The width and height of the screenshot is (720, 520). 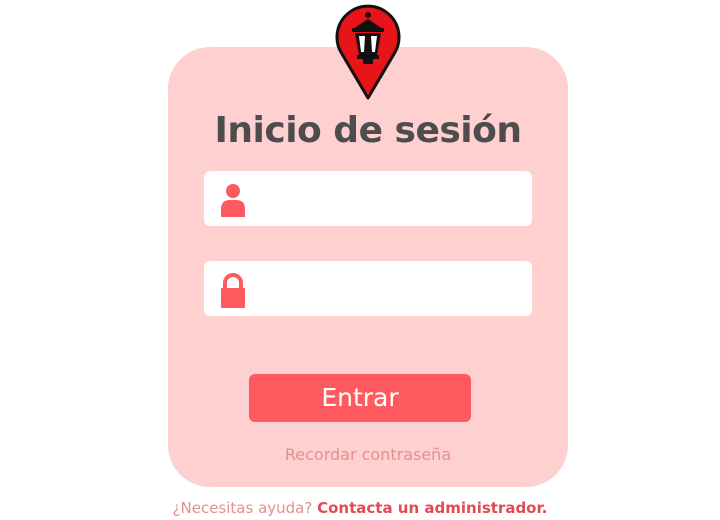 What do you see at coordinates (368, 454) in the screenshot?
I see `remember-password-link: Recordar contraseña` at bounding box center [368, 454].